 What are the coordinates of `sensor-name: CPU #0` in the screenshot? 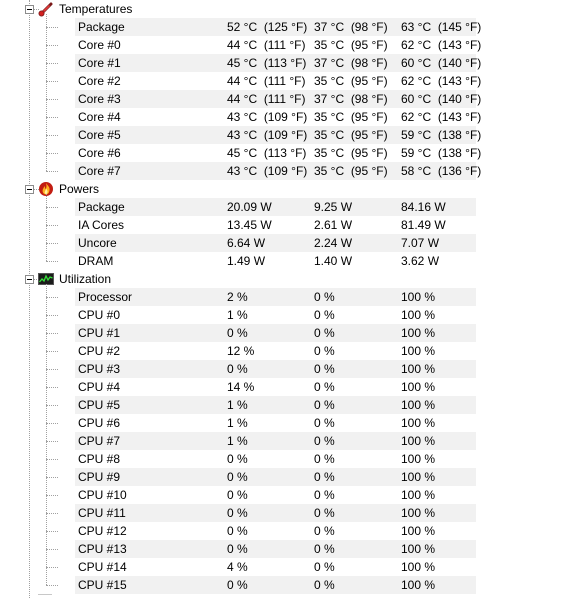 It's located at (99, 315).